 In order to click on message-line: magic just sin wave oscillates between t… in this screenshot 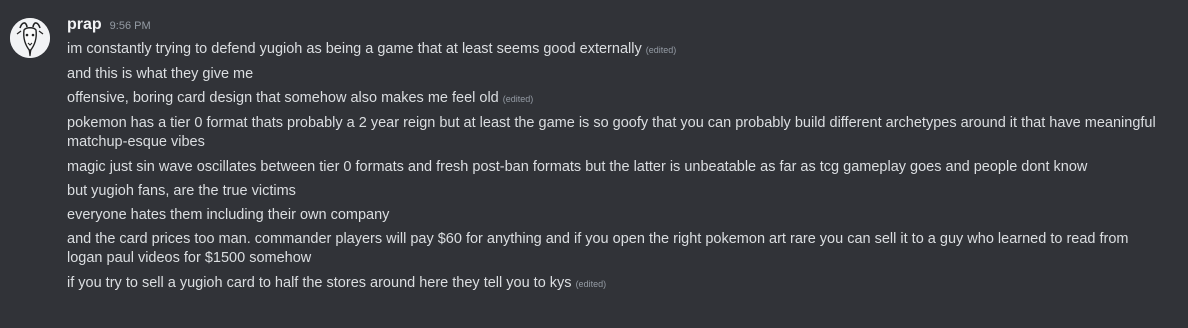, I will do `click(617, 167)`.